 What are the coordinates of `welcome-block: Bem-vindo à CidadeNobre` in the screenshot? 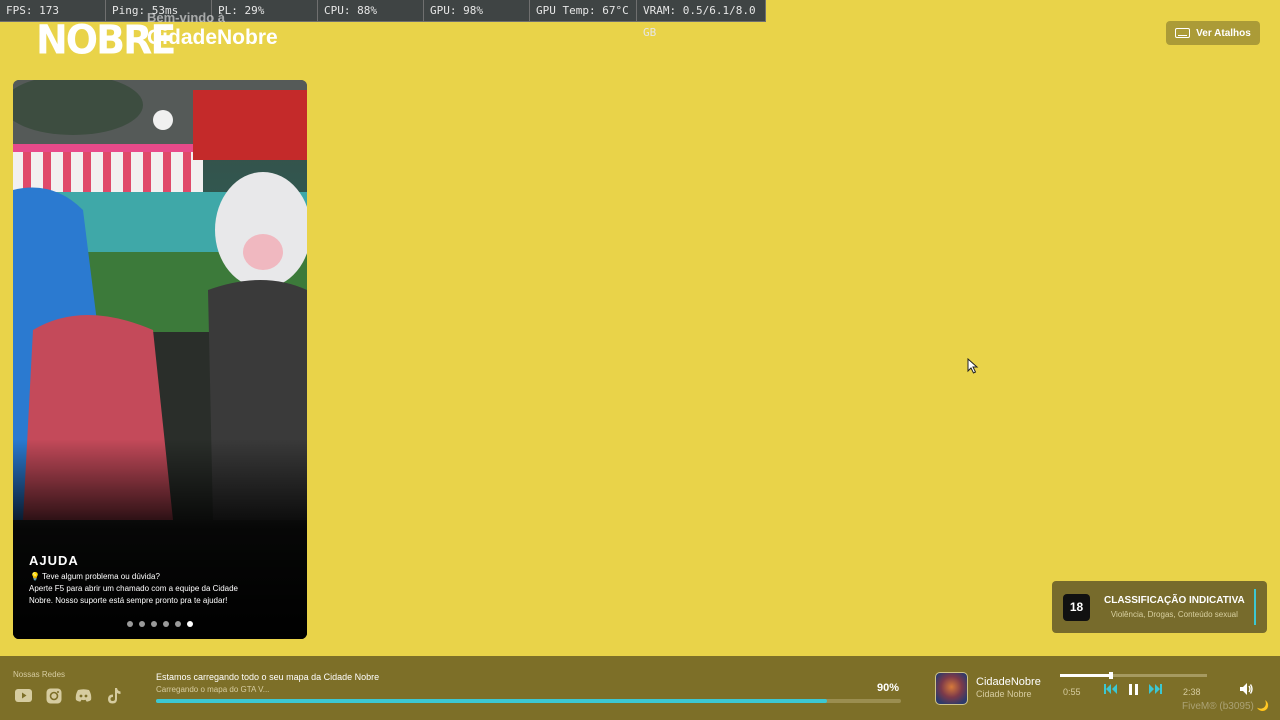 It's located at (212, 31).